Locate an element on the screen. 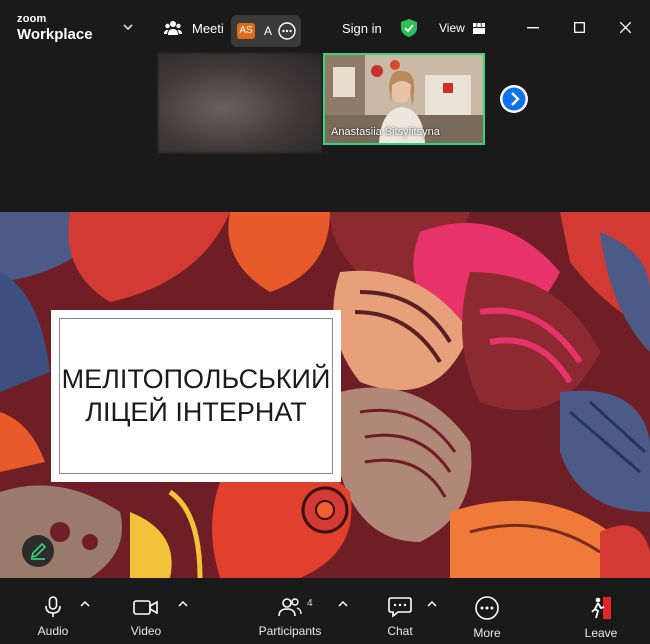  audio-button: Audio is located at coordinates (53, 617).